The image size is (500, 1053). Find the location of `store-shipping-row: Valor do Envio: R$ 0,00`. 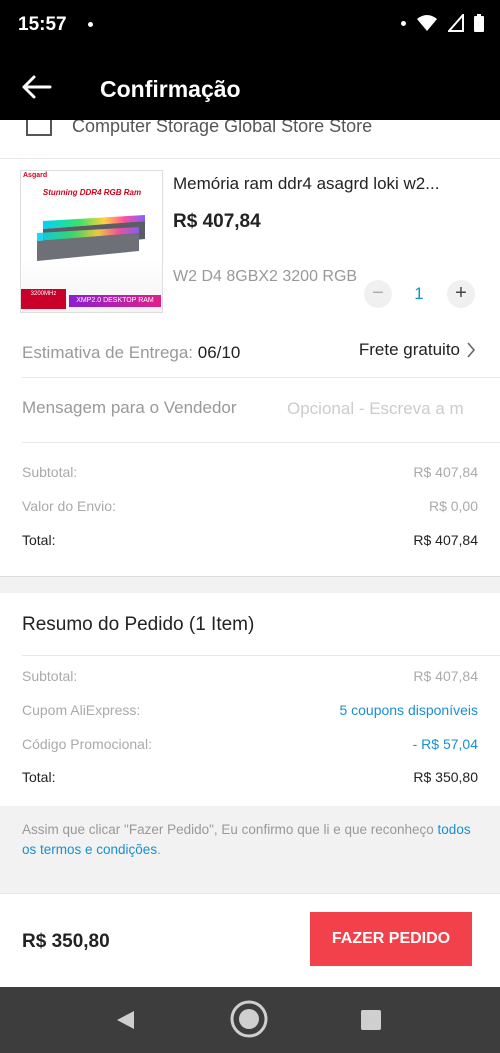

store-shipping-row: Valor do Envio: R$ 0,00 is located at coordinates (250, 506).